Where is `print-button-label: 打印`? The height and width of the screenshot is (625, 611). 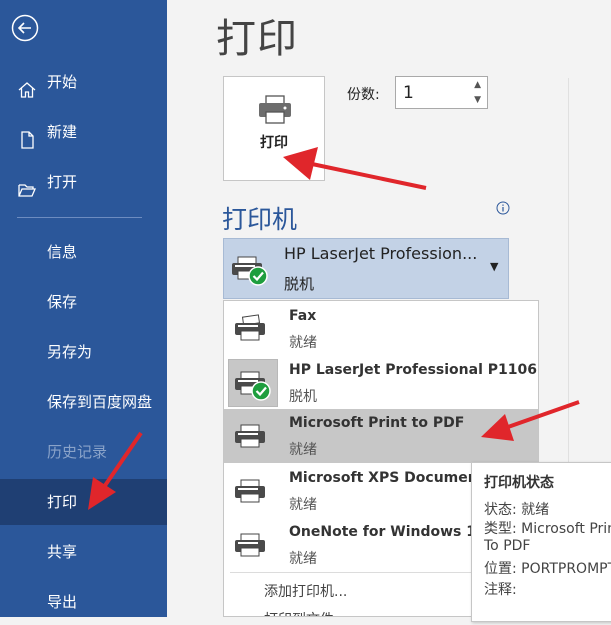 print-button-label: 打印 is located at coordinates (274, 143).